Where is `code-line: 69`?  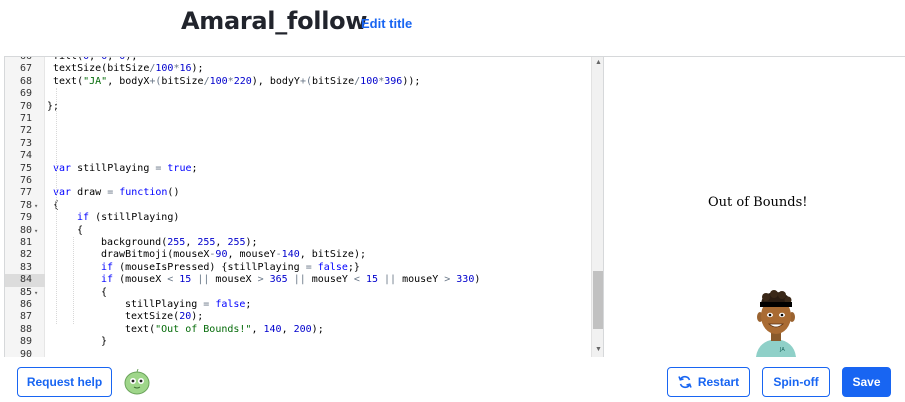
code-line: 69 is located at coordinates (298, 94).